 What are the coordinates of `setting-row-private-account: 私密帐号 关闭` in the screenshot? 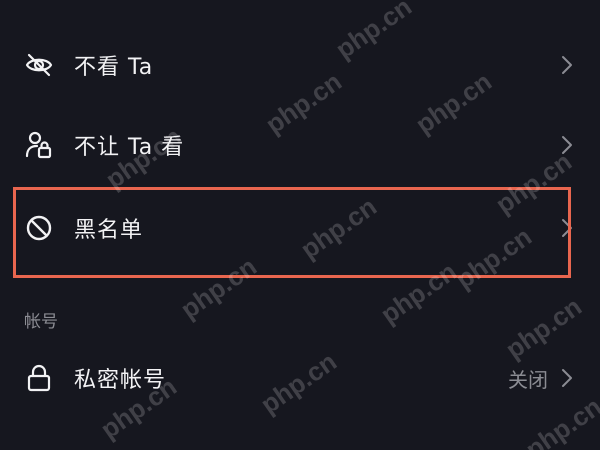 It's located at (300, 378).